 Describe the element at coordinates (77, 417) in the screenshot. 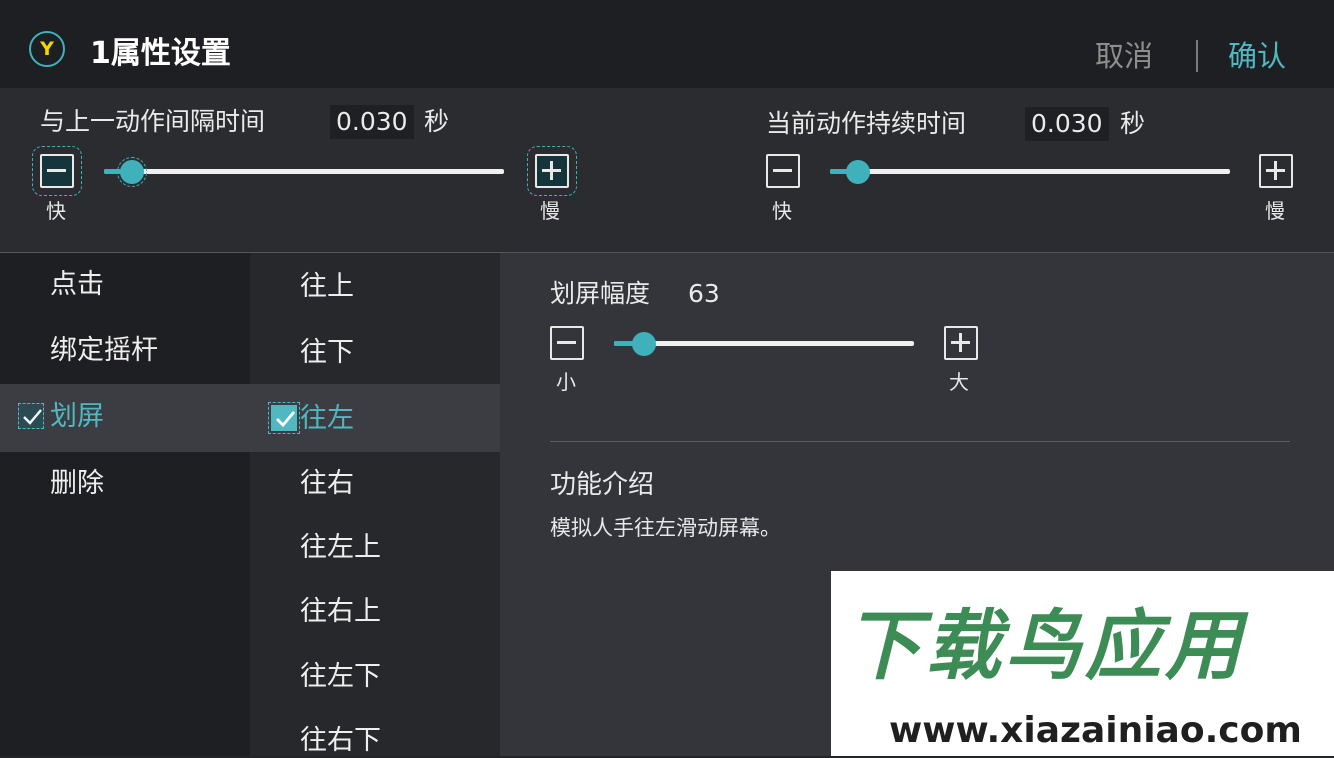

I see `action-item-swipe: 划屏` at that location.